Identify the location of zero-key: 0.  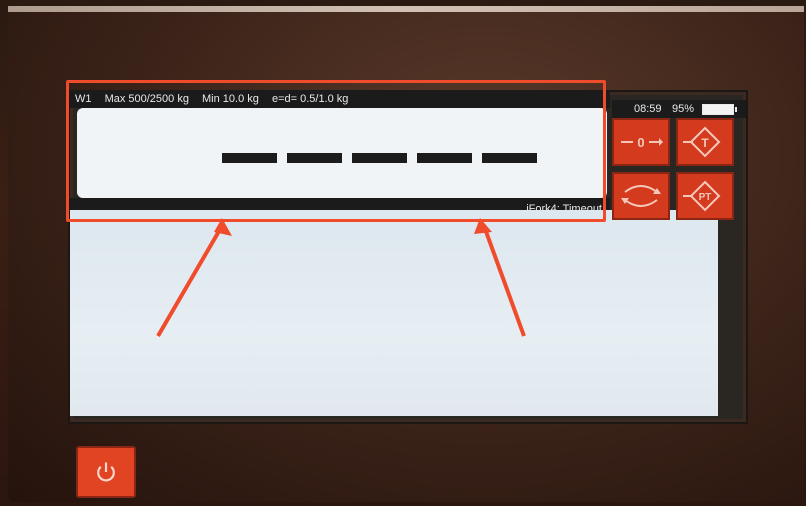
(641, 142).